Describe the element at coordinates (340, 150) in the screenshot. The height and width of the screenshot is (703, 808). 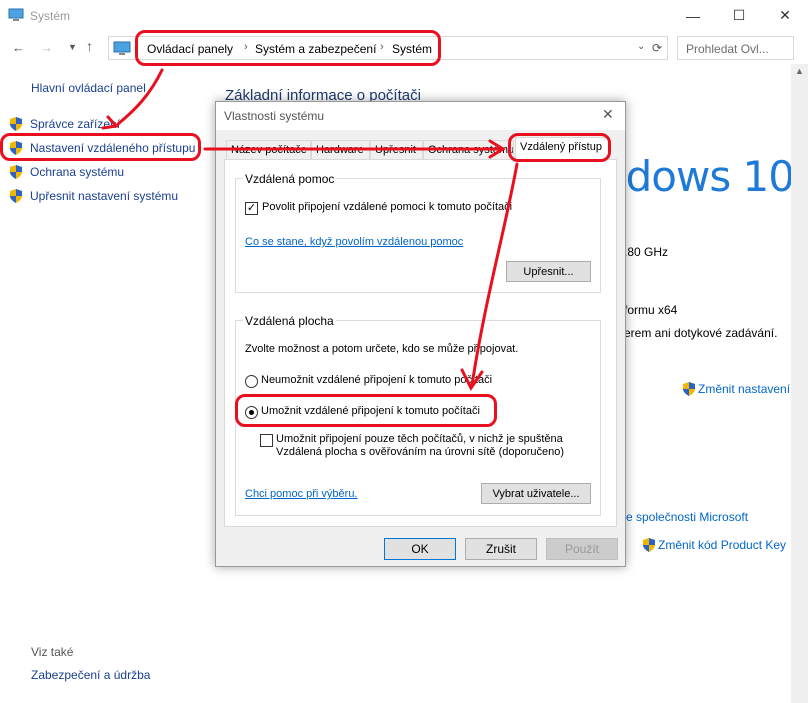
I see `tab-hardware: Hardware` at that location.